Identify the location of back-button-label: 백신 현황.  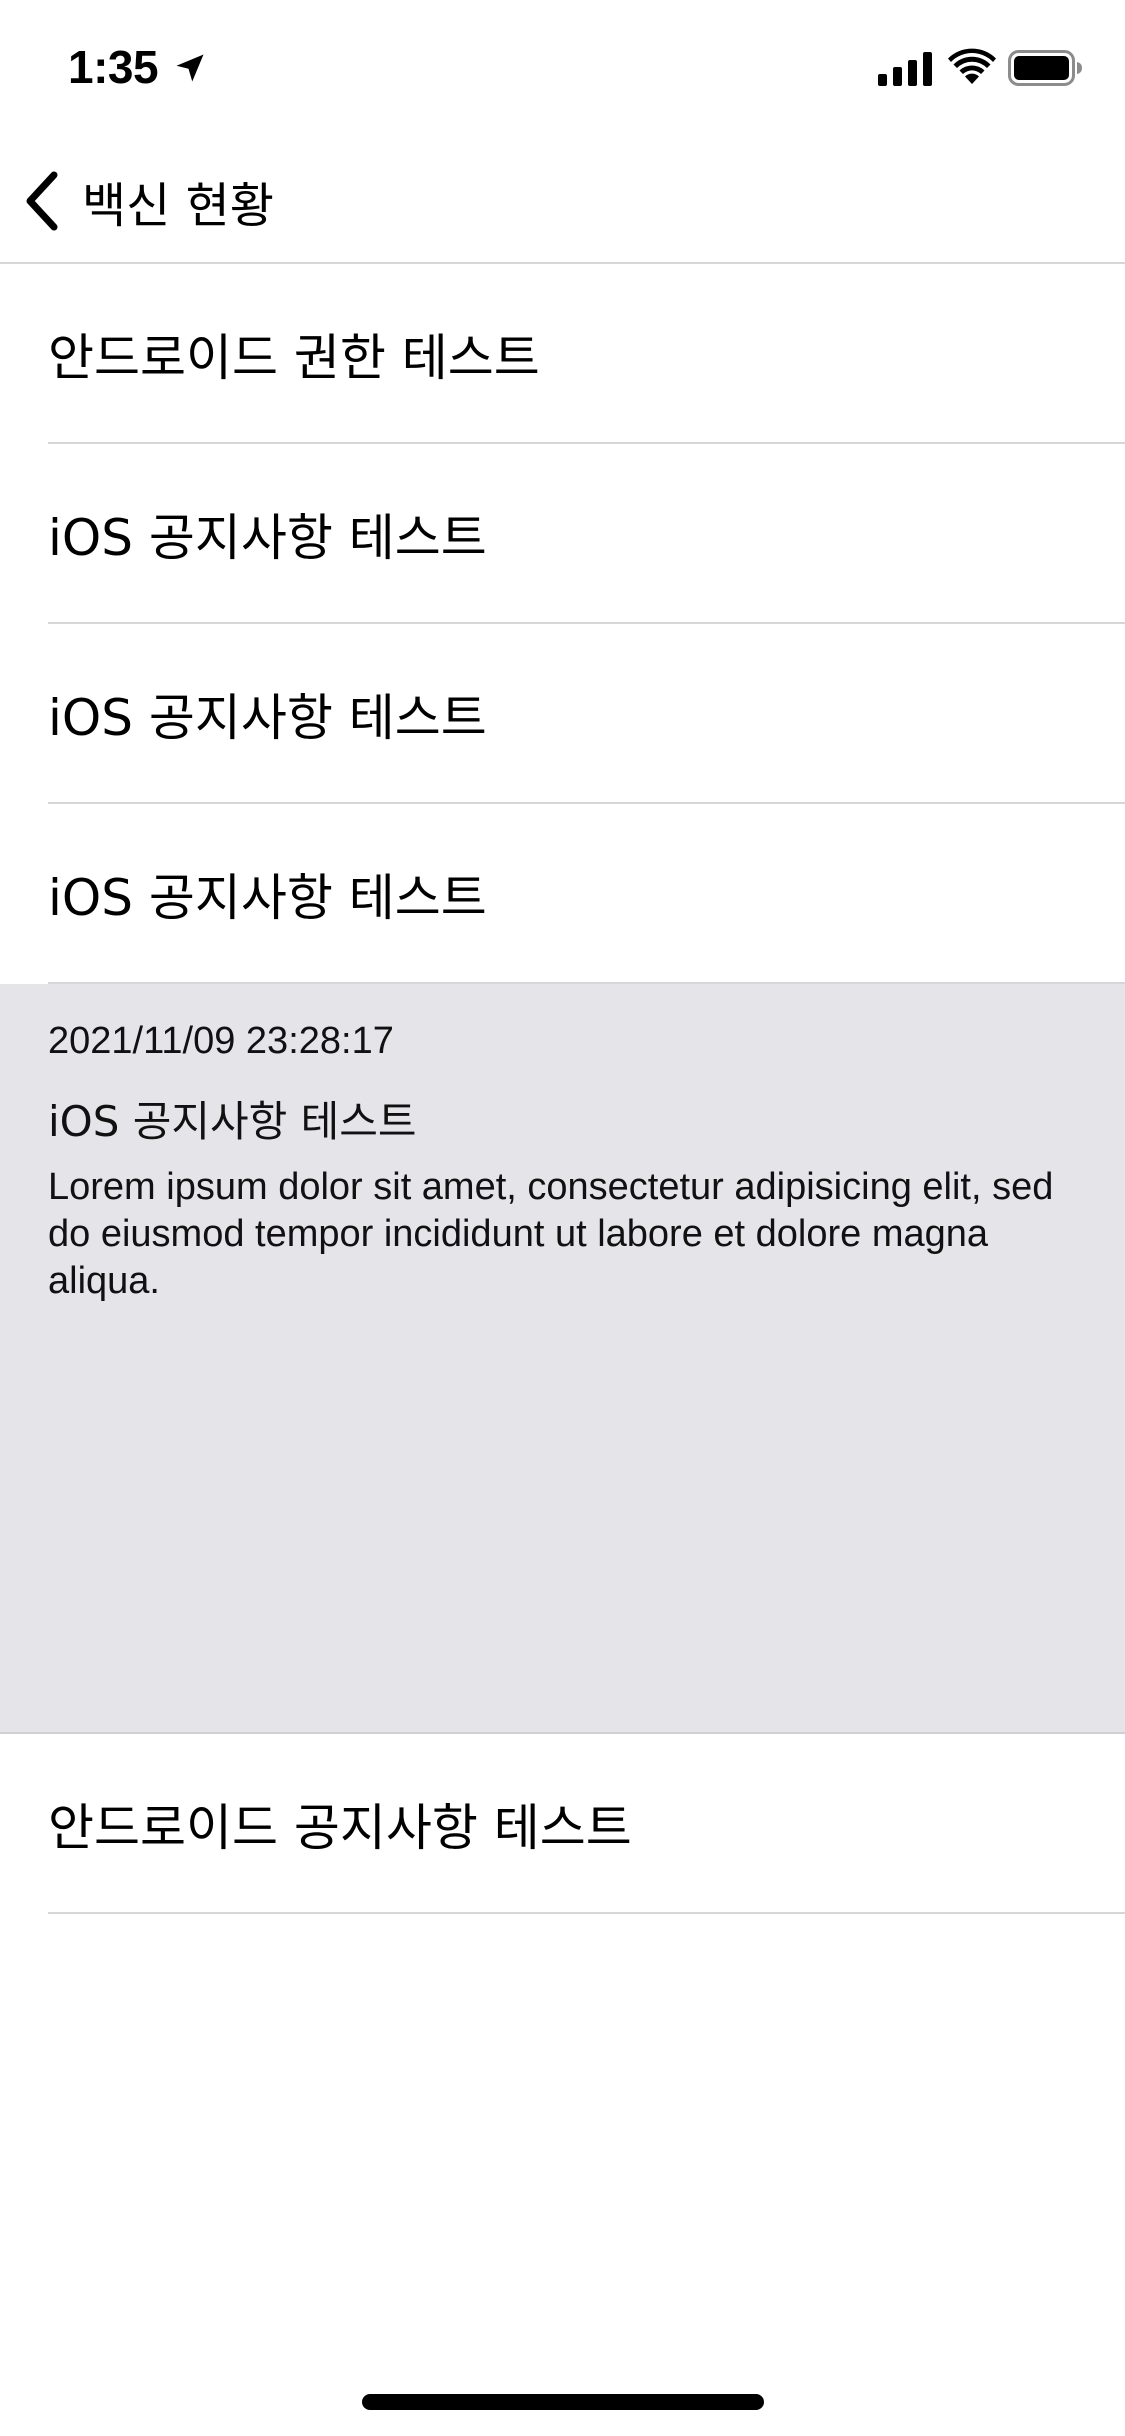
(178, 206).